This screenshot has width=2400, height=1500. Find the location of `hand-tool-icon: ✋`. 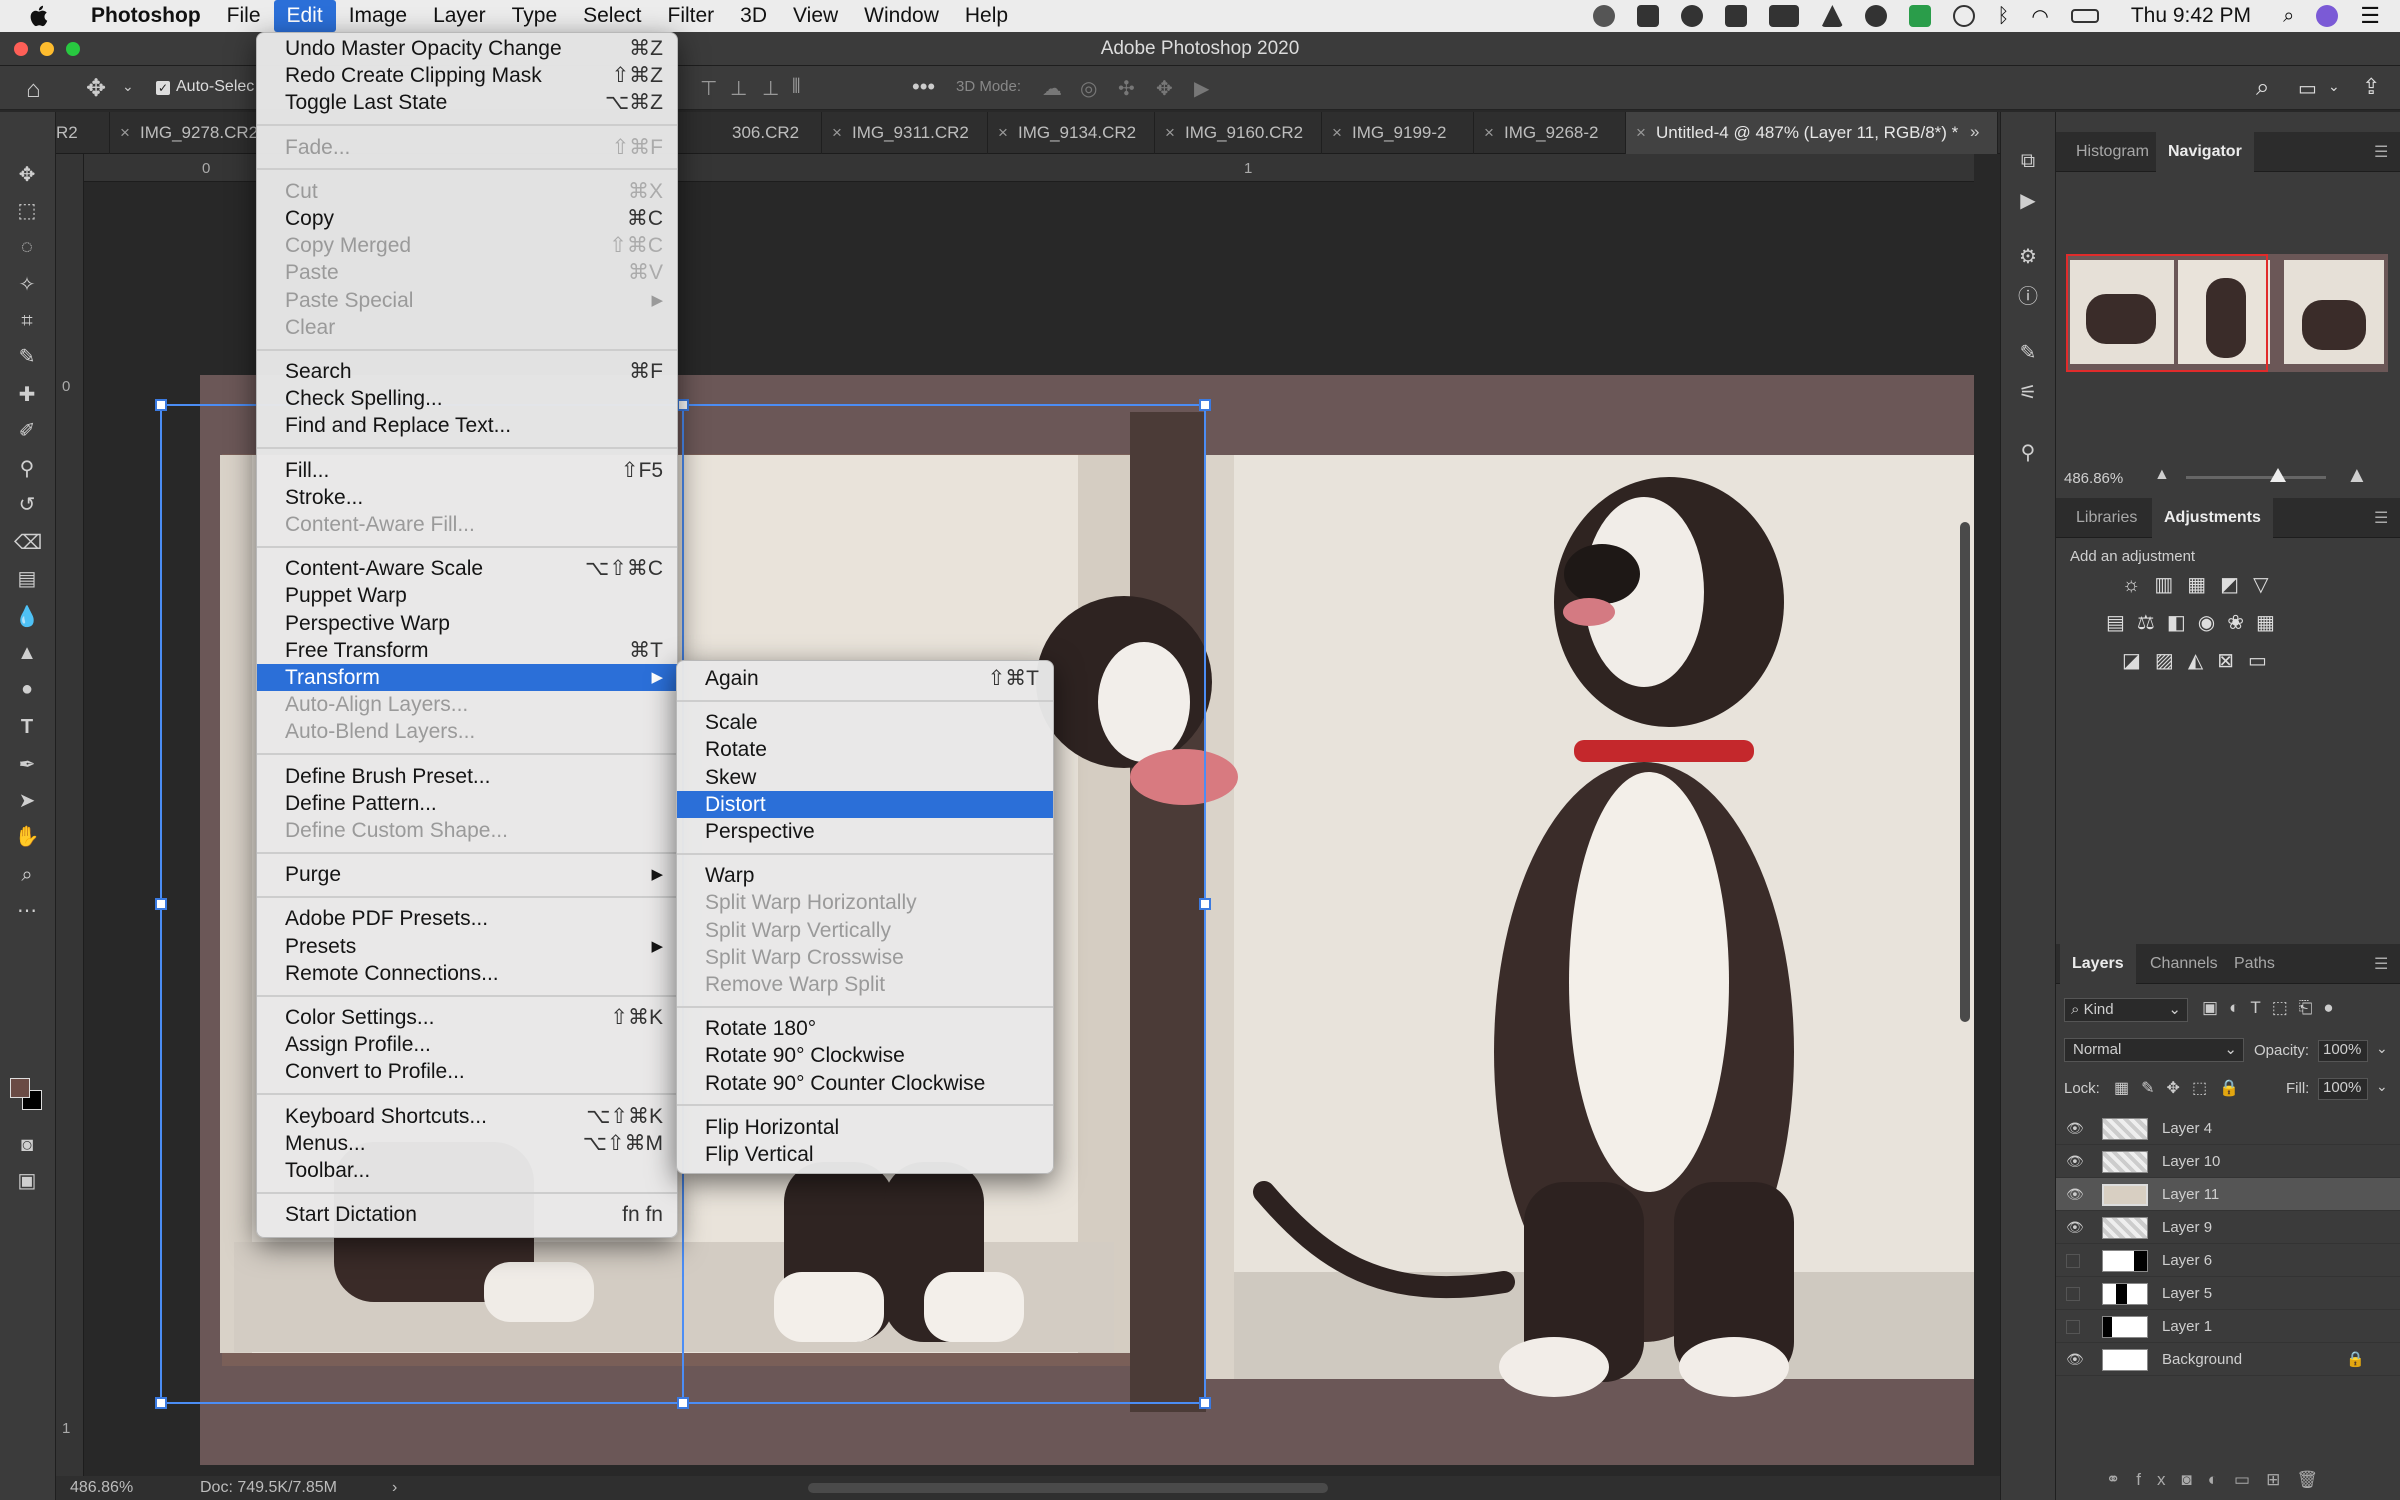

hand-tool-icon: ✋ is located at coordinates (27, 837).